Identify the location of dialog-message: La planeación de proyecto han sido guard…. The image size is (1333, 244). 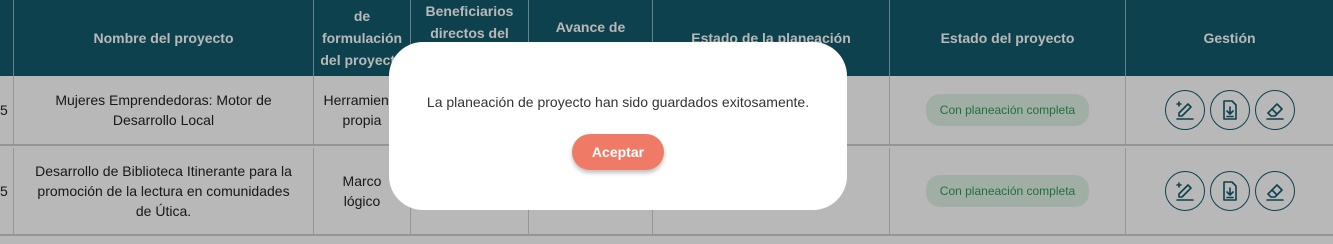
(618, 102).